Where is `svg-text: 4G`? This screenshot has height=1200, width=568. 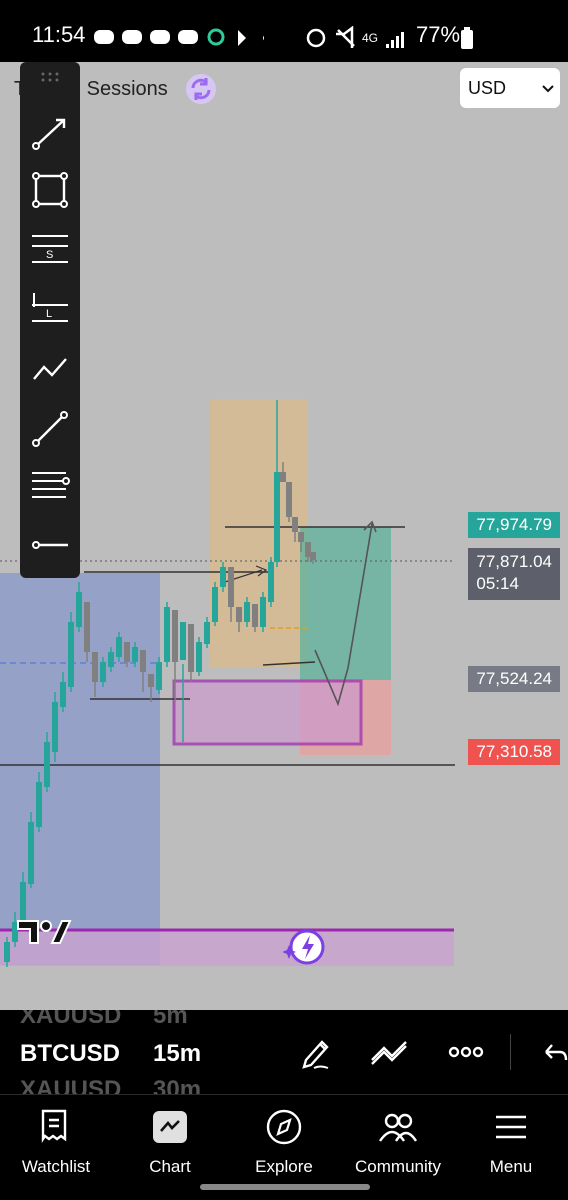 svg-text: 4G is located at coordinates (370, 38).